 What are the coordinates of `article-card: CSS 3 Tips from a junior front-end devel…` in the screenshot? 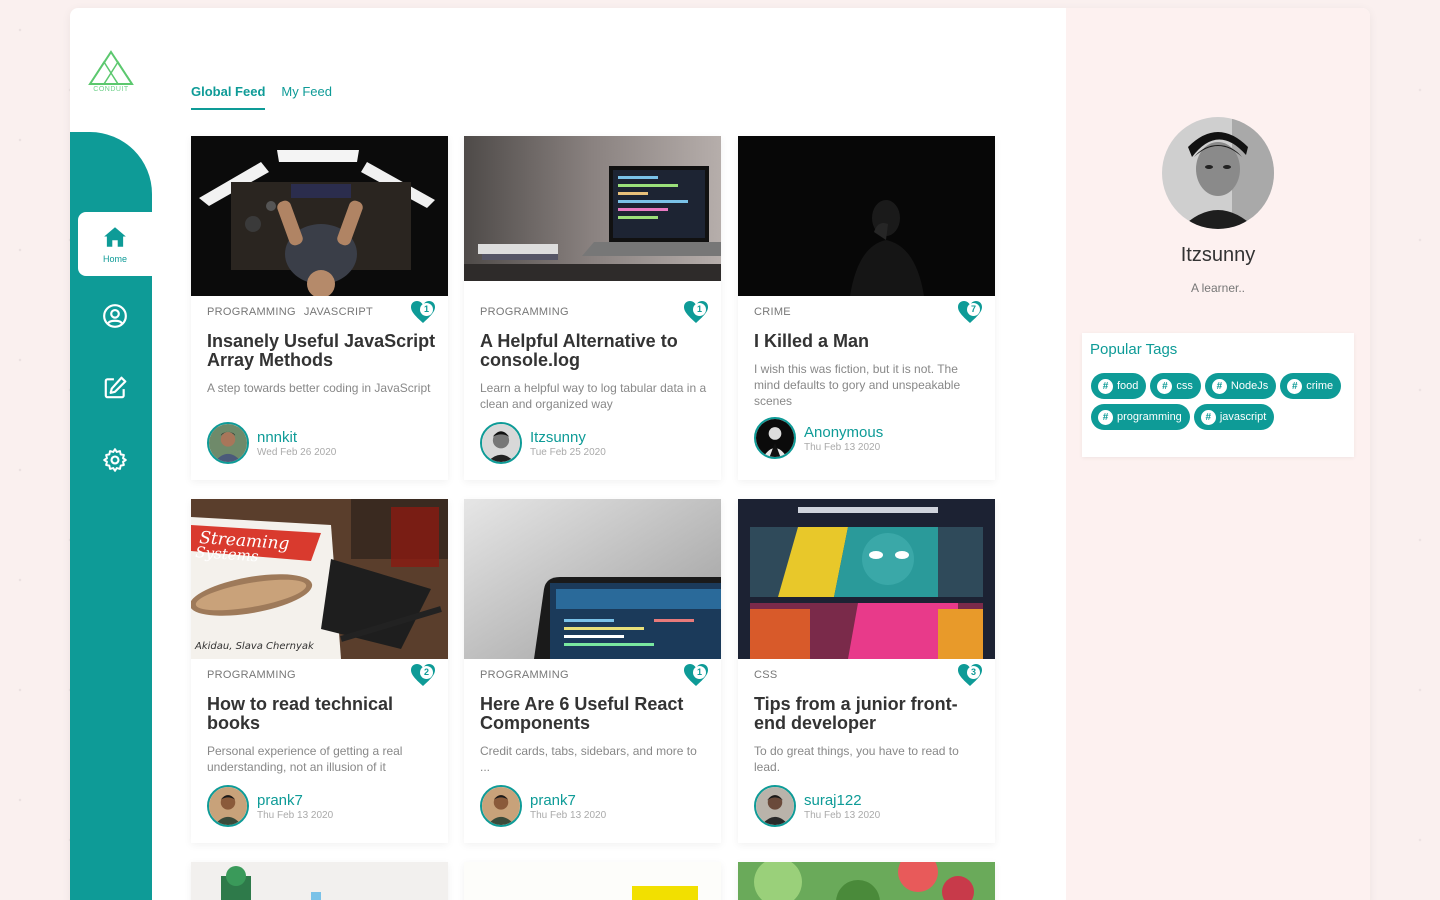 It's located at (866, 671).